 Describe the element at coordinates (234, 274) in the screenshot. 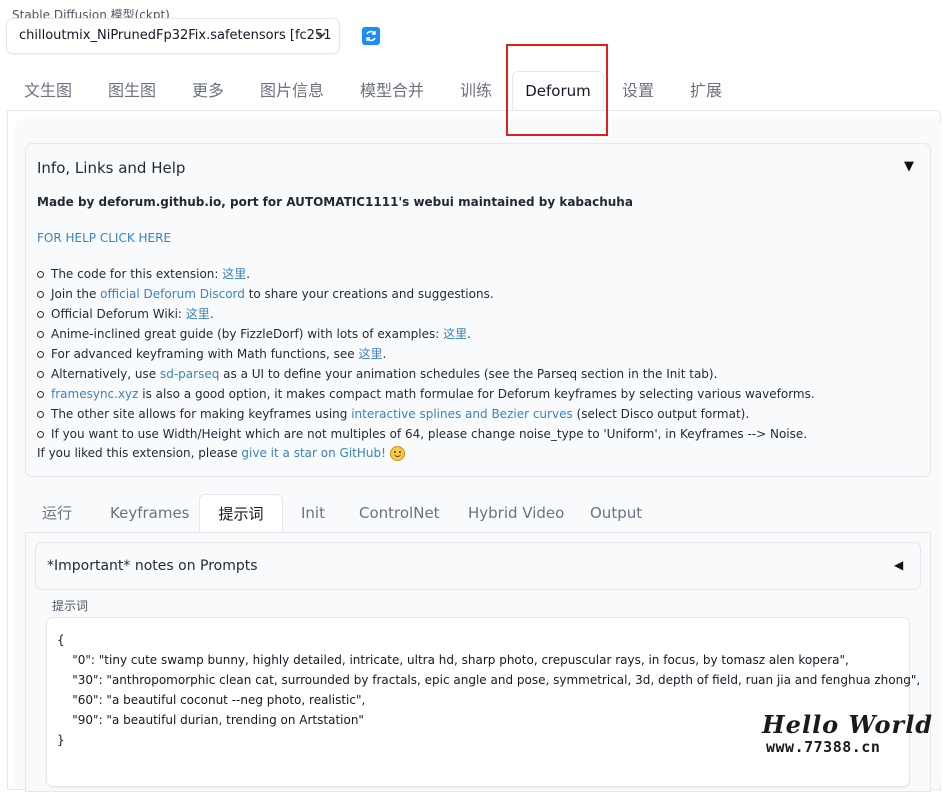

I see `code-link: 这里` at that location.